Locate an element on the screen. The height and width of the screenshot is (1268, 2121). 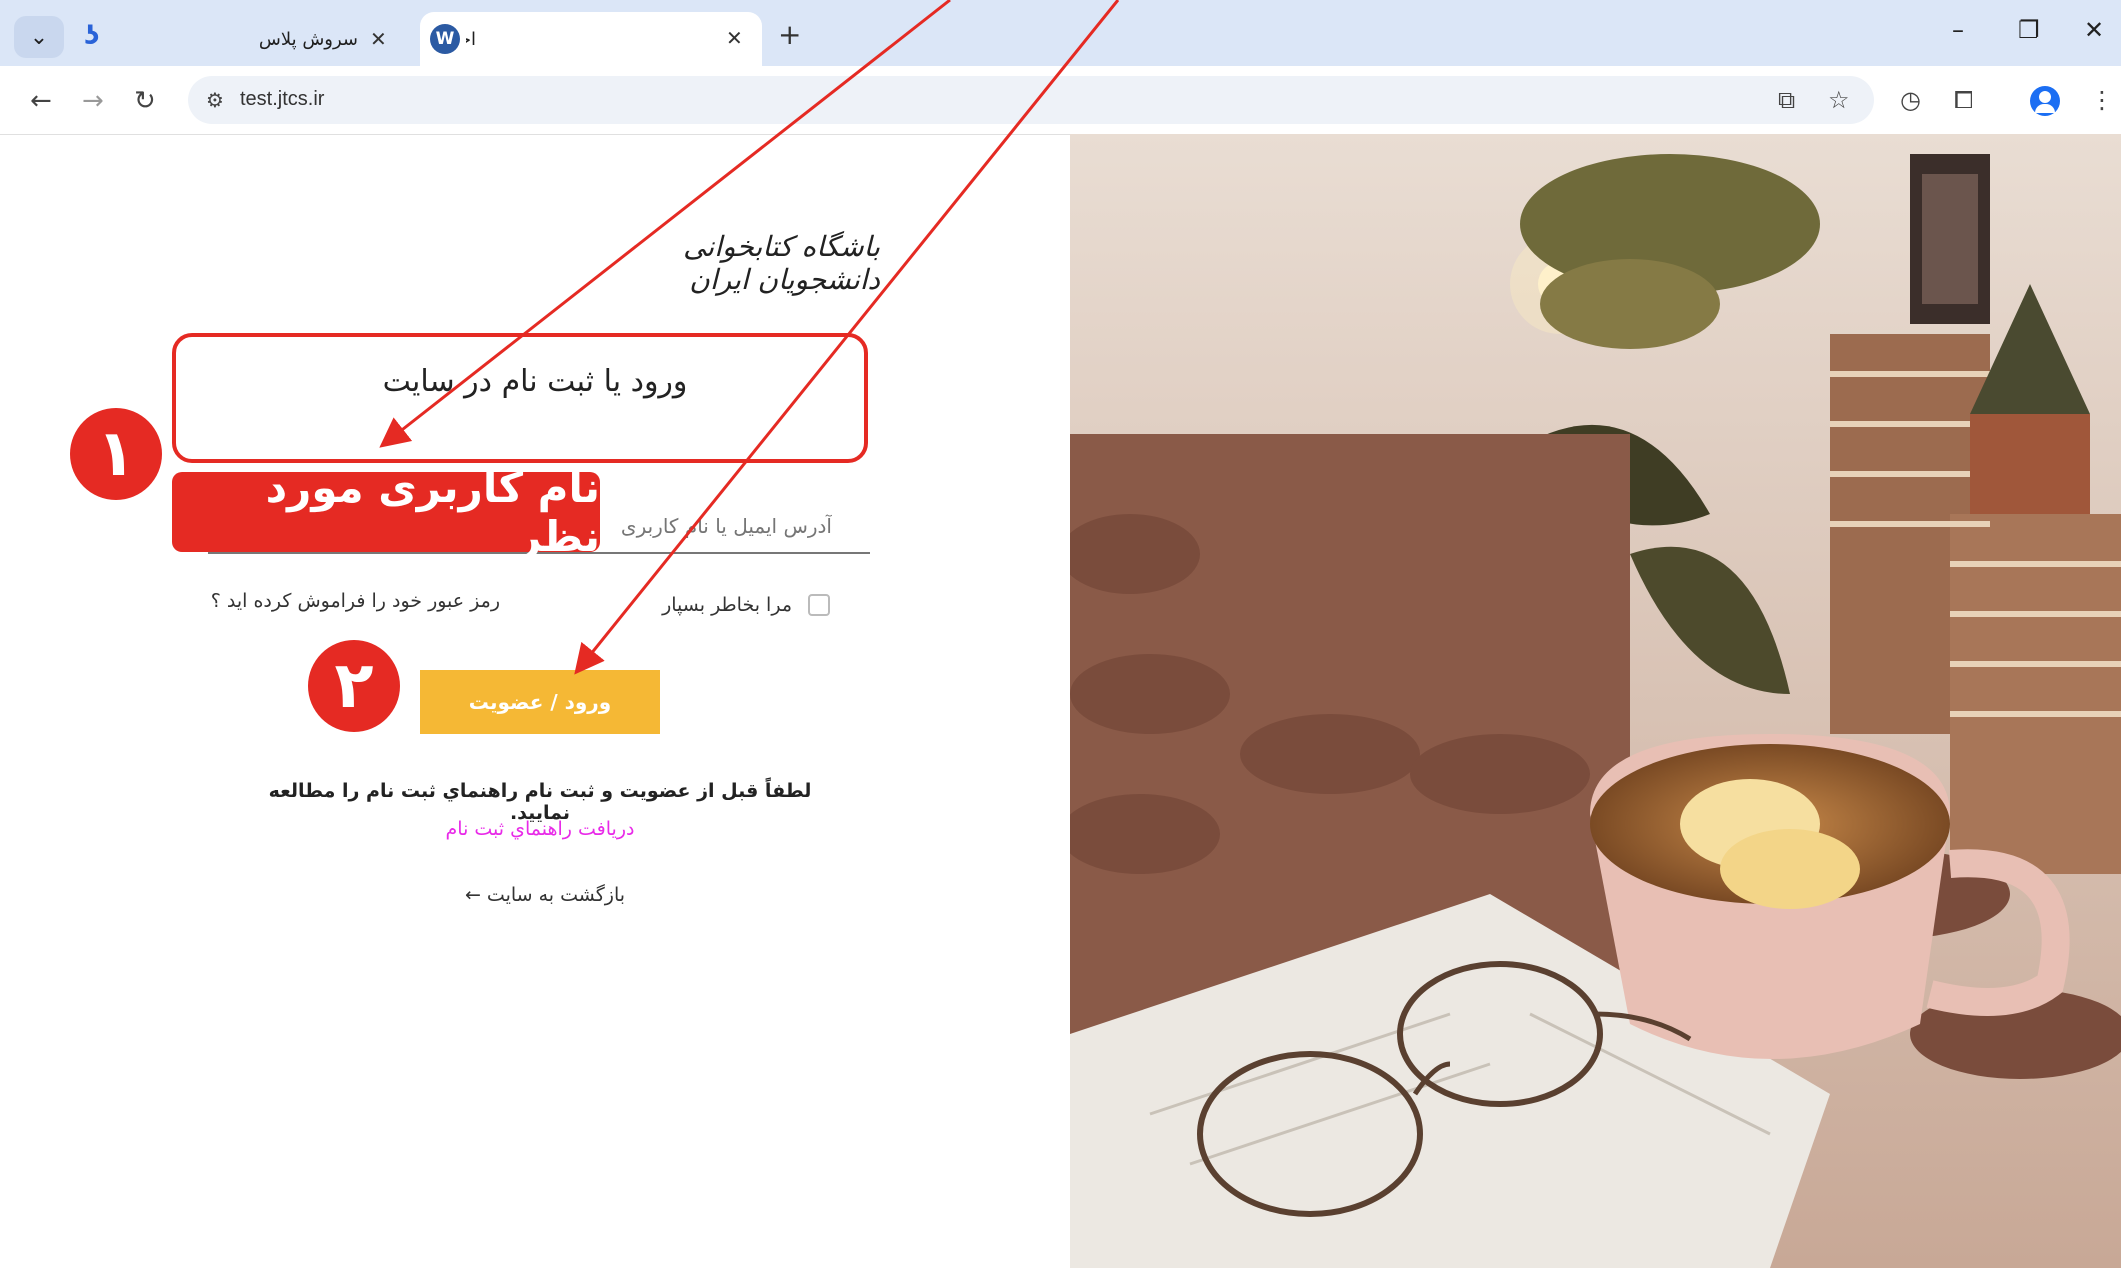
arrow-to-title is located at coordinates (665, 224).